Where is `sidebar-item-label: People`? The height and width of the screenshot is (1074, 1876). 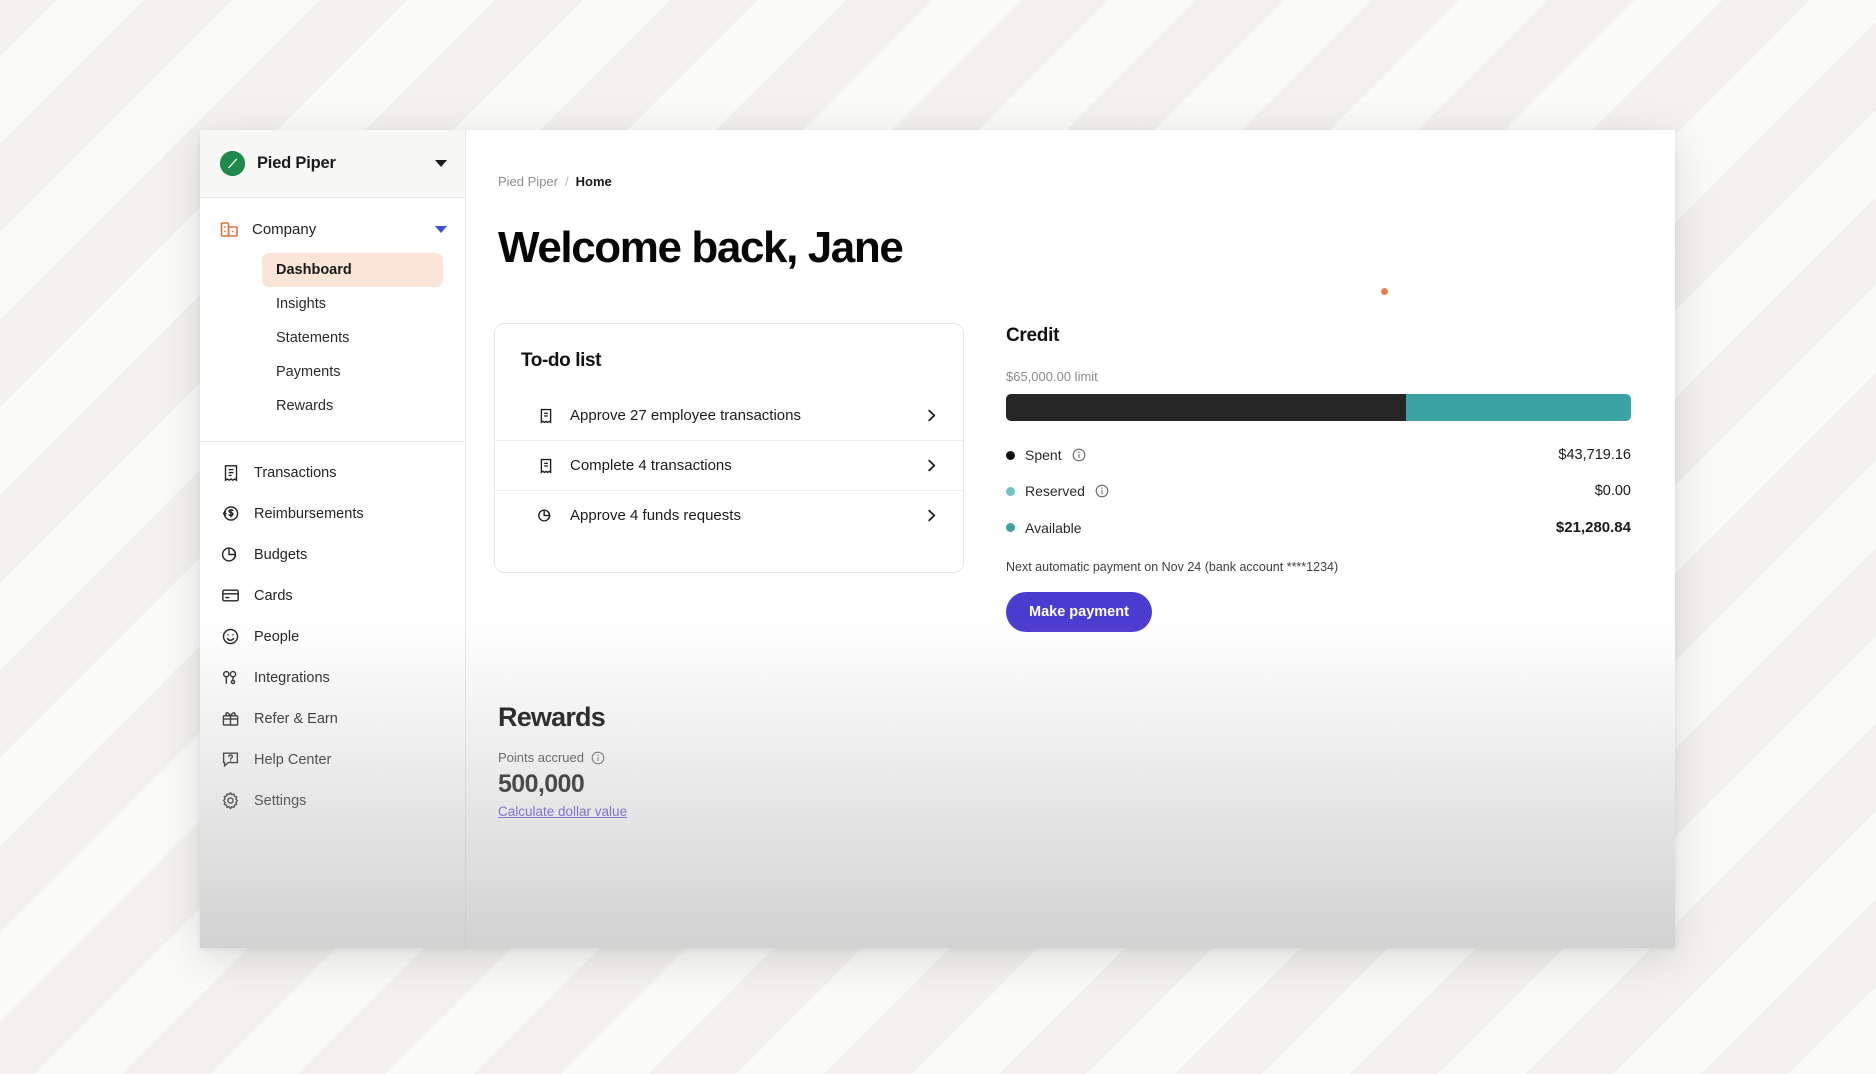 sidebar-item-label: People is located at coordinates (277, 636).